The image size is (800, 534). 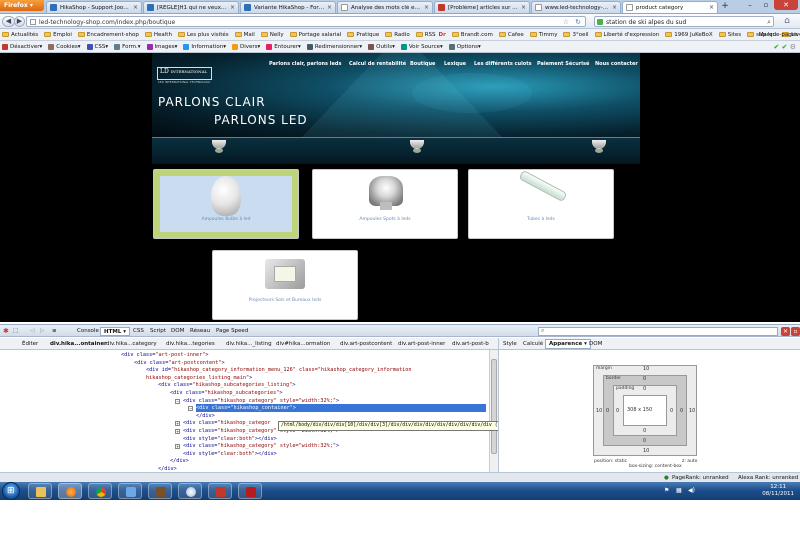 I want to click on flag-icon: ⚑, so click(x=666, y=491).